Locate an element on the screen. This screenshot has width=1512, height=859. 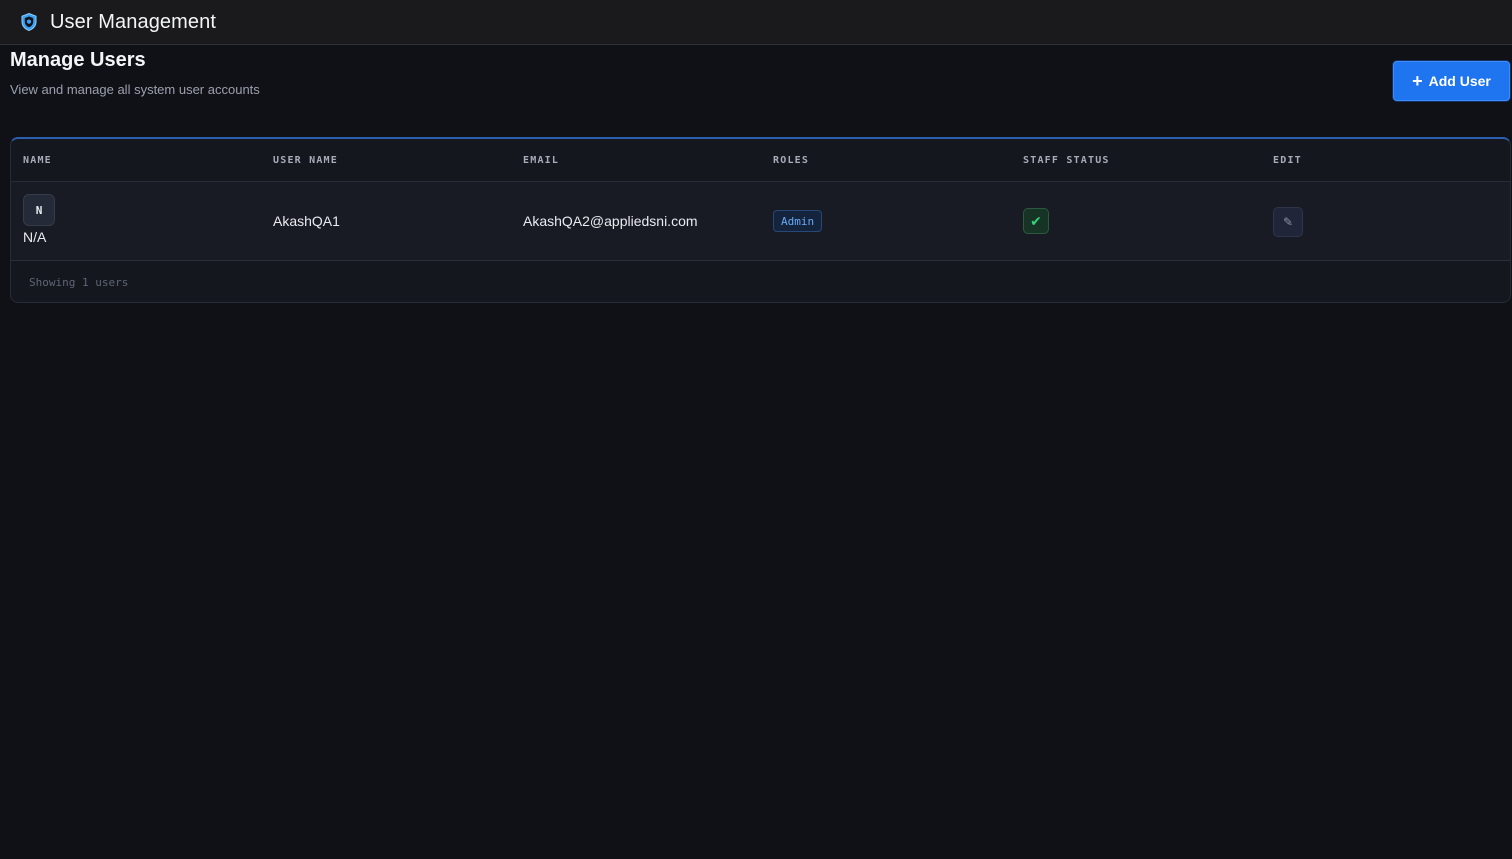
page-subtitle: View and manage all system user accounts is located at coordinates (135, 89).